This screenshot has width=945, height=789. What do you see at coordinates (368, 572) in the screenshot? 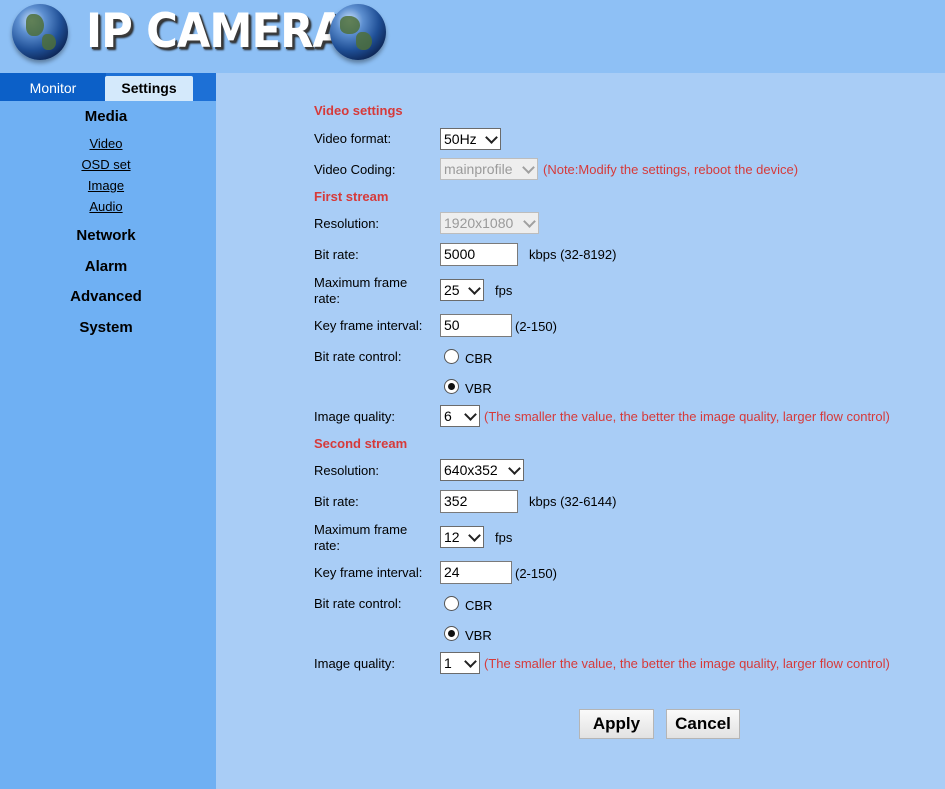
I see `second-keyframe-label: Key frame interval:` at bounding box center [368, 572].